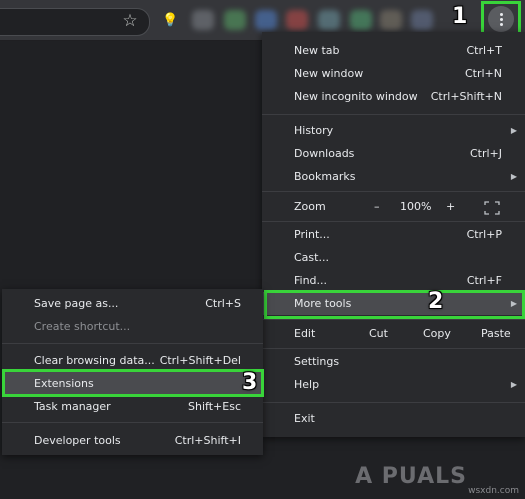 Image resolution: width=525 pixels, height=499 pixels. I want to click on zoom-label: Zoom, so click(310, 206).